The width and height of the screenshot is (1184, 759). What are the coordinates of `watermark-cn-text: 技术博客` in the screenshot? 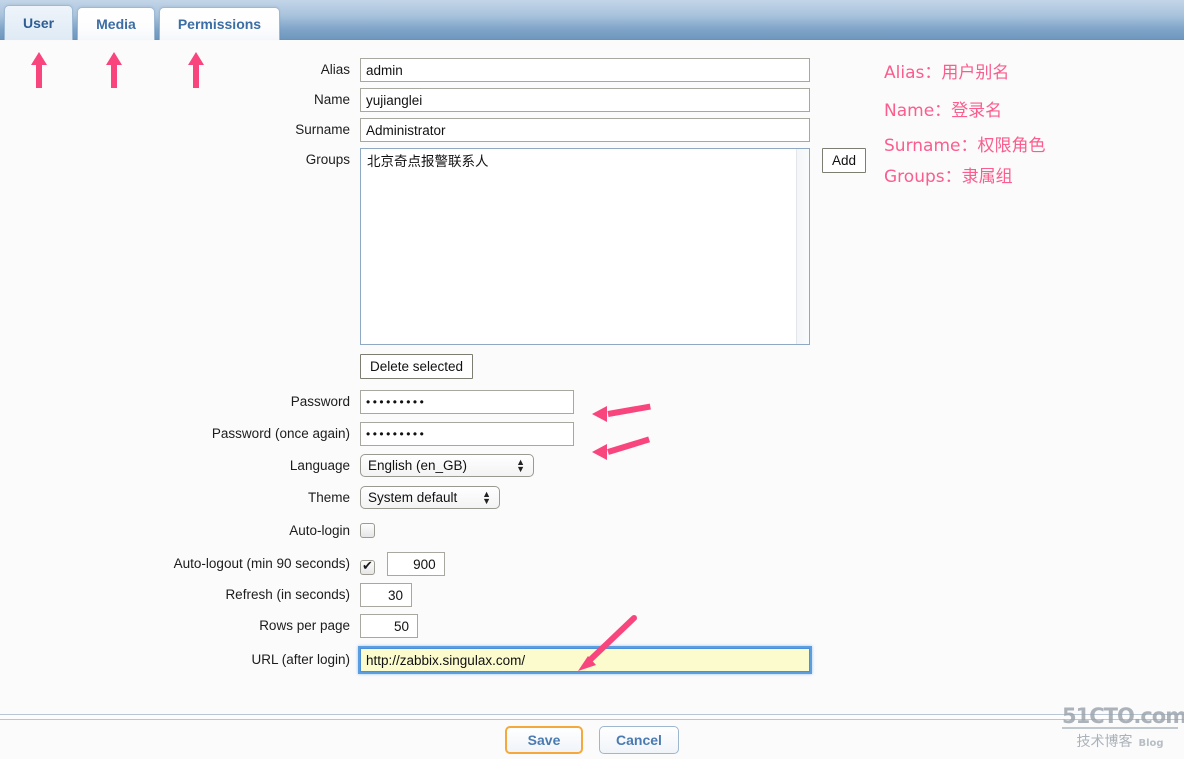 It's located at (1104, 742).